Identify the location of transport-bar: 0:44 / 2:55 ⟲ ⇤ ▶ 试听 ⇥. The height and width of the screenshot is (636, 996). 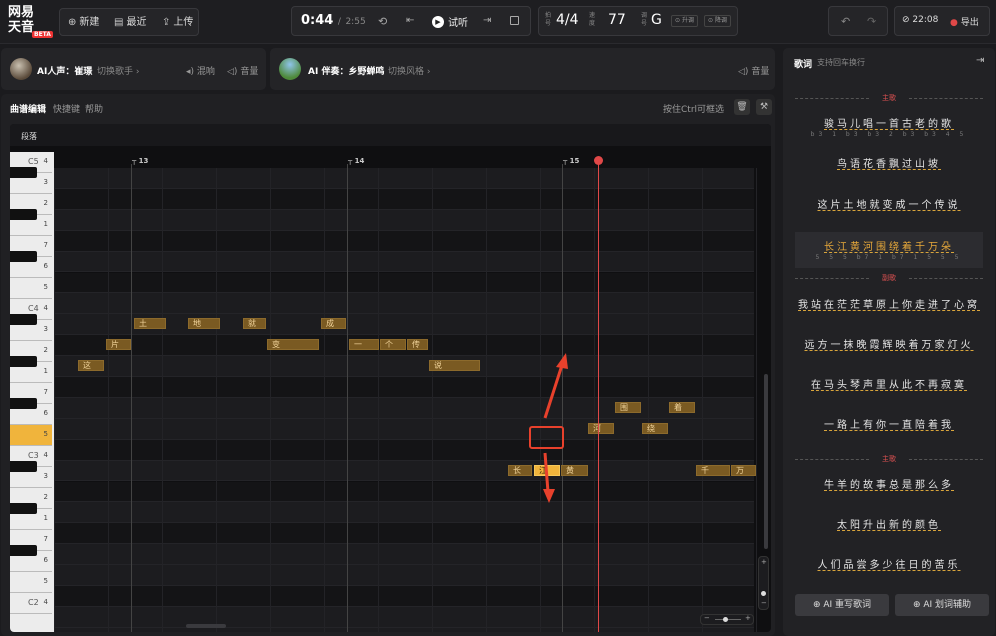
(411, 21).